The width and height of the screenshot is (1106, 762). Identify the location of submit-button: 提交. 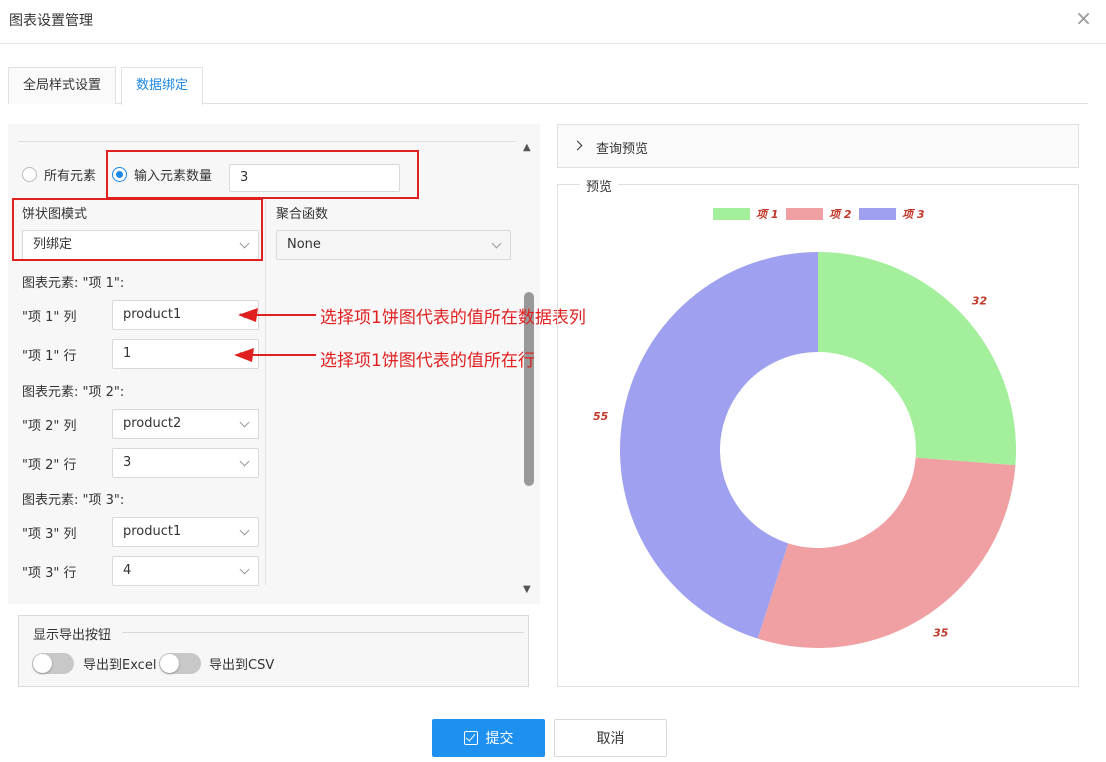
(488, 738).